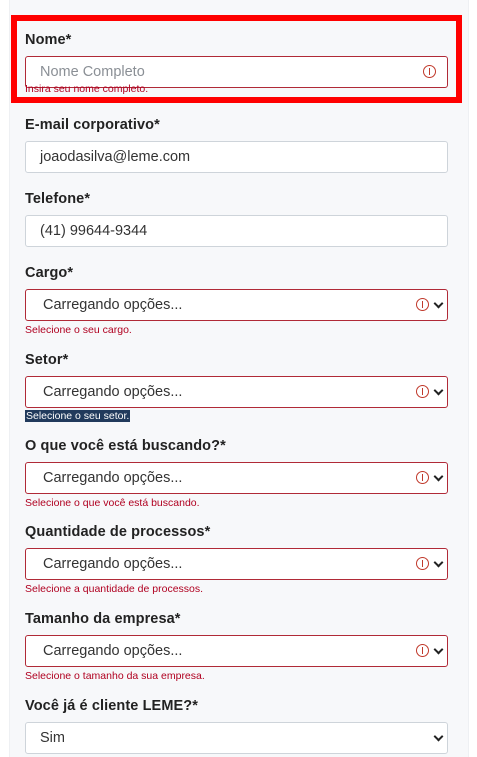 The height and width of the screenshot is (757, 477). Describe the element at coordinates (78, 416) in the screenshot. I see `setor-error: Selecione o seu setor.` at that location.